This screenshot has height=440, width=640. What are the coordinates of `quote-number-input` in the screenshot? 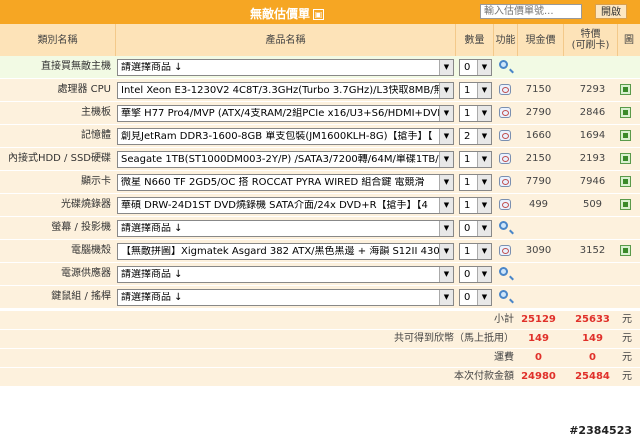 It's located at (531, 11).